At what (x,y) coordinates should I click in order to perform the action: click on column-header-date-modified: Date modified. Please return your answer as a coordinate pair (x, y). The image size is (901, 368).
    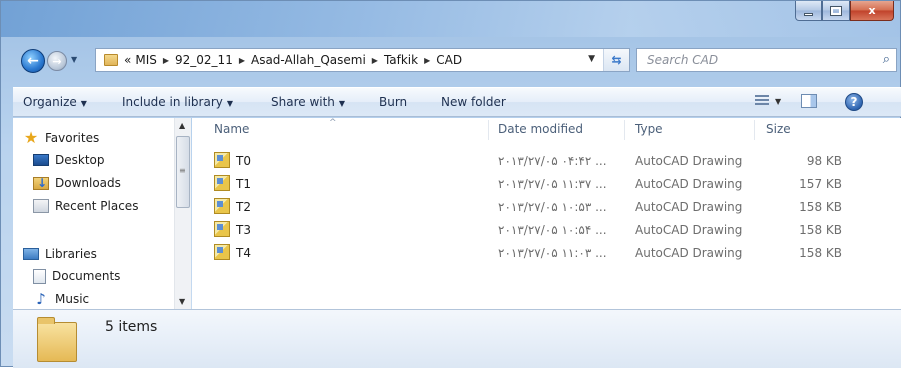
    Looking at the image, I should click on (540, 129).